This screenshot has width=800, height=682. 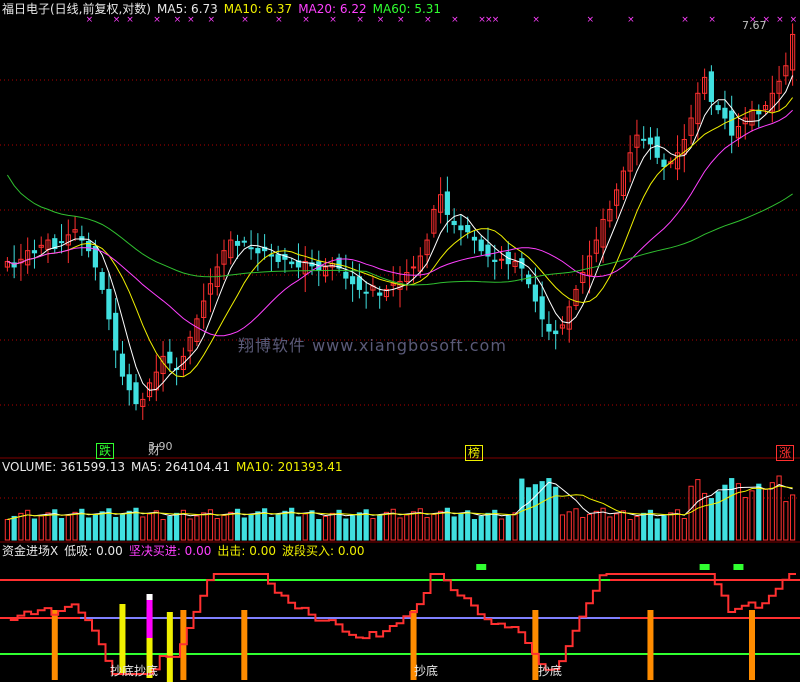 What do you see at coordinates (481, 567) in the screenshot?
I see `indicator-signal-square` at bounding box center [481, 567].